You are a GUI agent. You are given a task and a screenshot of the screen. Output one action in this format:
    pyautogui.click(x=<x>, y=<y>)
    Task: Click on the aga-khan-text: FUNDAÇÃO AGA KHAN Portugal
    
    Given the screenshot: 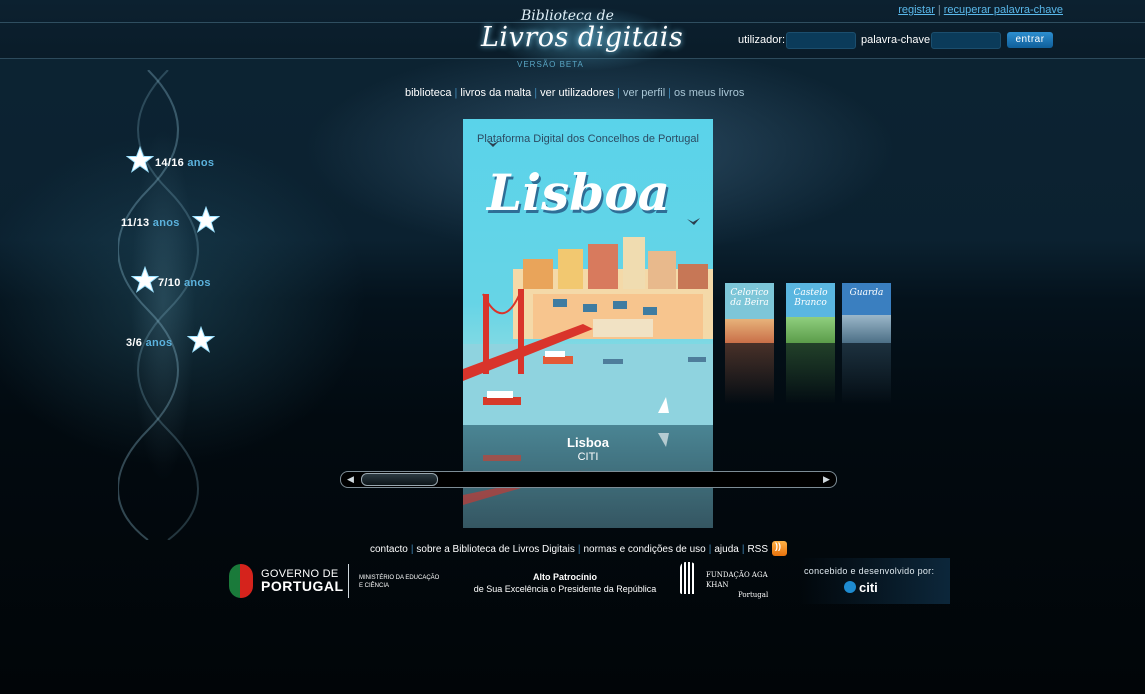 What is the action you would take?
    pyautogui.click(x=747, y=585)
    